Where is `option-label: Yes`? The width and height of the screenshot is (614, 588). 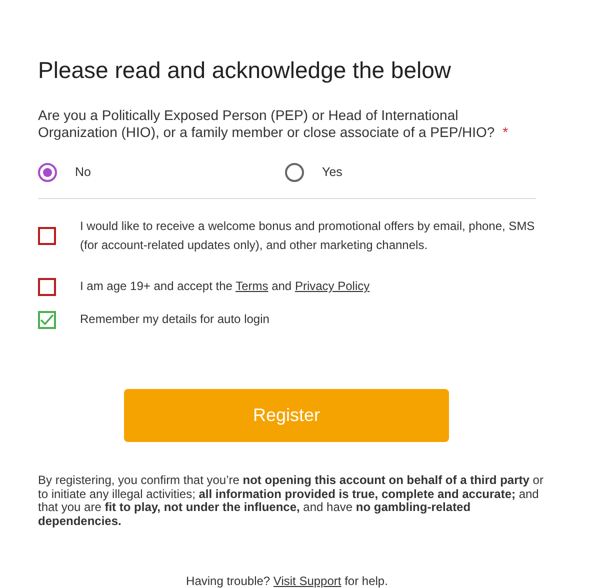
option-label: Yes is located at coordinates (332, 173).